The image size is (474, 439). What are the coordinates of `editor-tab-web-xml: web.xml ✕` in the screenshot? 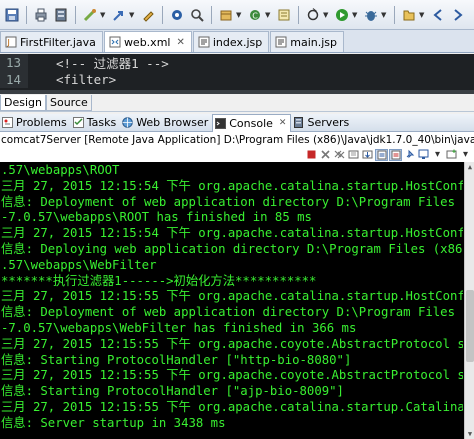 It's located at (147, 41).